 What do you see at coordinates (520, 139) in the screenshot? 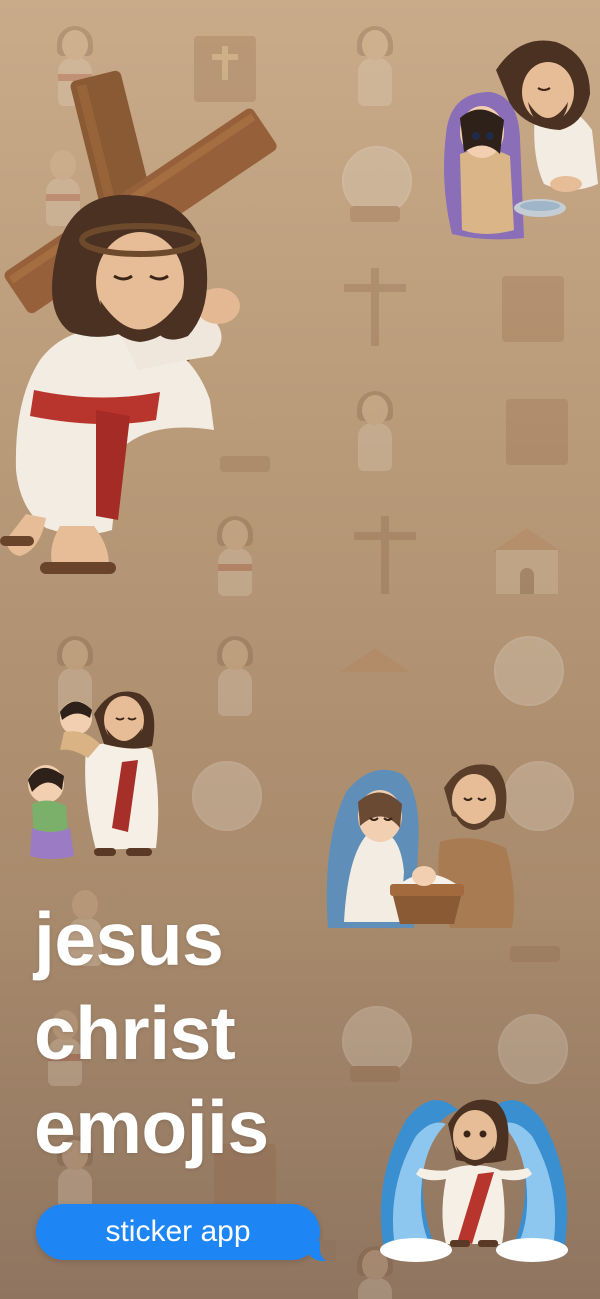
I see `woman-washing-feet-sticker` at bounding box center [520, 139].